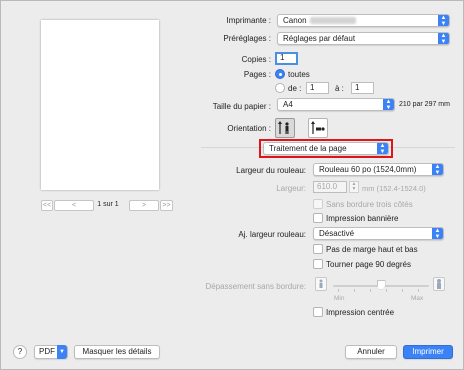 Image resolution: width=464 pixels, height=370 pixels. I want to click on pages-from-input: 1, so click(317, 88).